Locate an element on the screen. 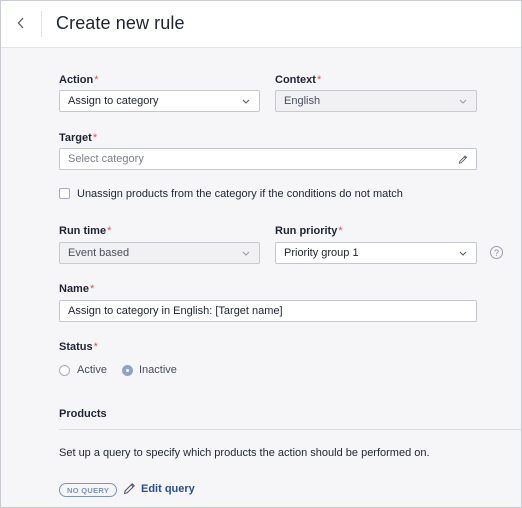 Image resolution: width=522 pixels, height=508 pixels. run-time-select-value: Event based is located at coordinates (99, 253).